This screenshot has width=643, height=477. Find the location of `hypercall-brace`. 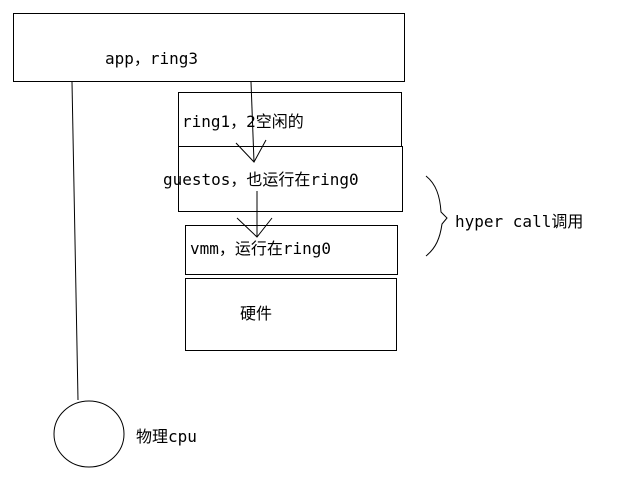

hypercall-brace is located at coordinates (436, 216).